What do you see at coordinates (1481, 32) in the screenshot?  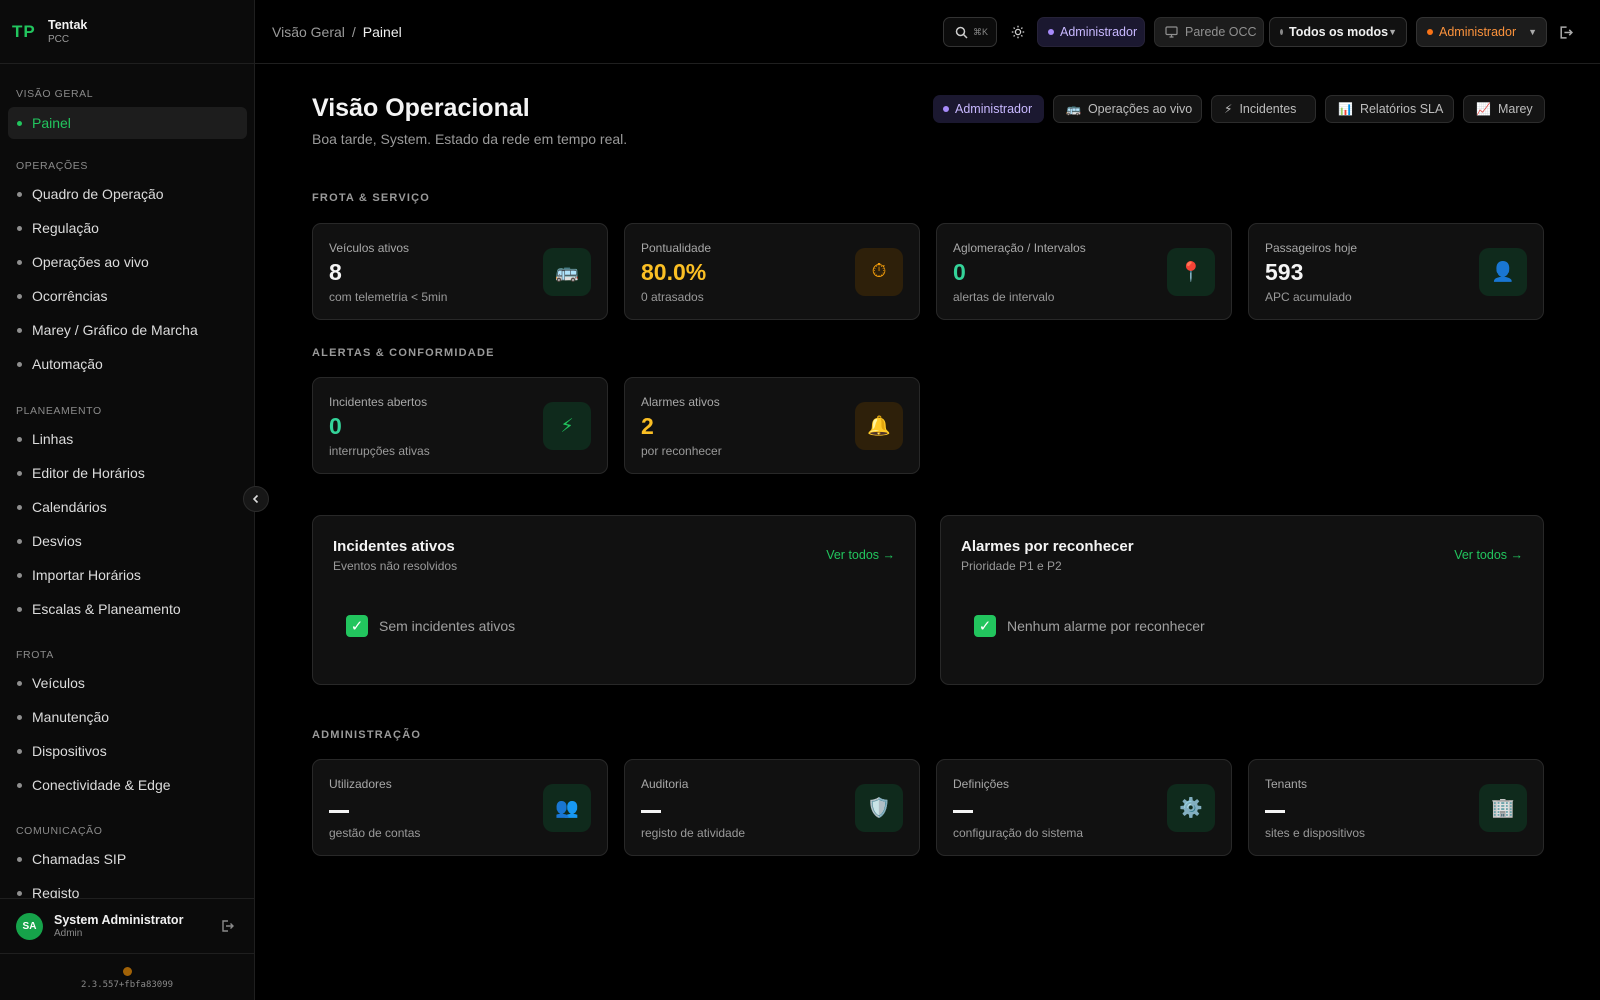 I see `role-select: Administrador ▼` at bounding box center [1481, 32].